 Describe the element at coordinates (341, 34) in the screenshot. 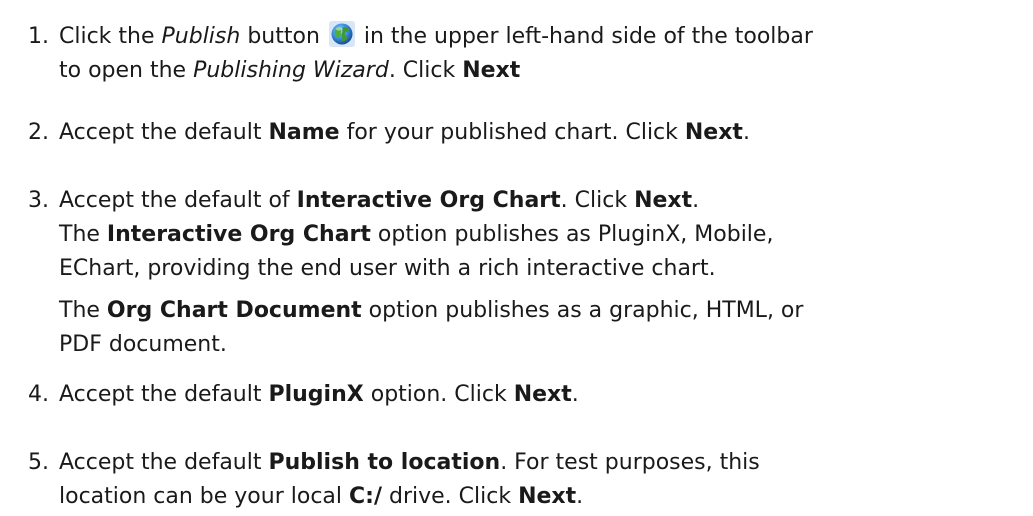

I see `globe-publish-icon` at that location.